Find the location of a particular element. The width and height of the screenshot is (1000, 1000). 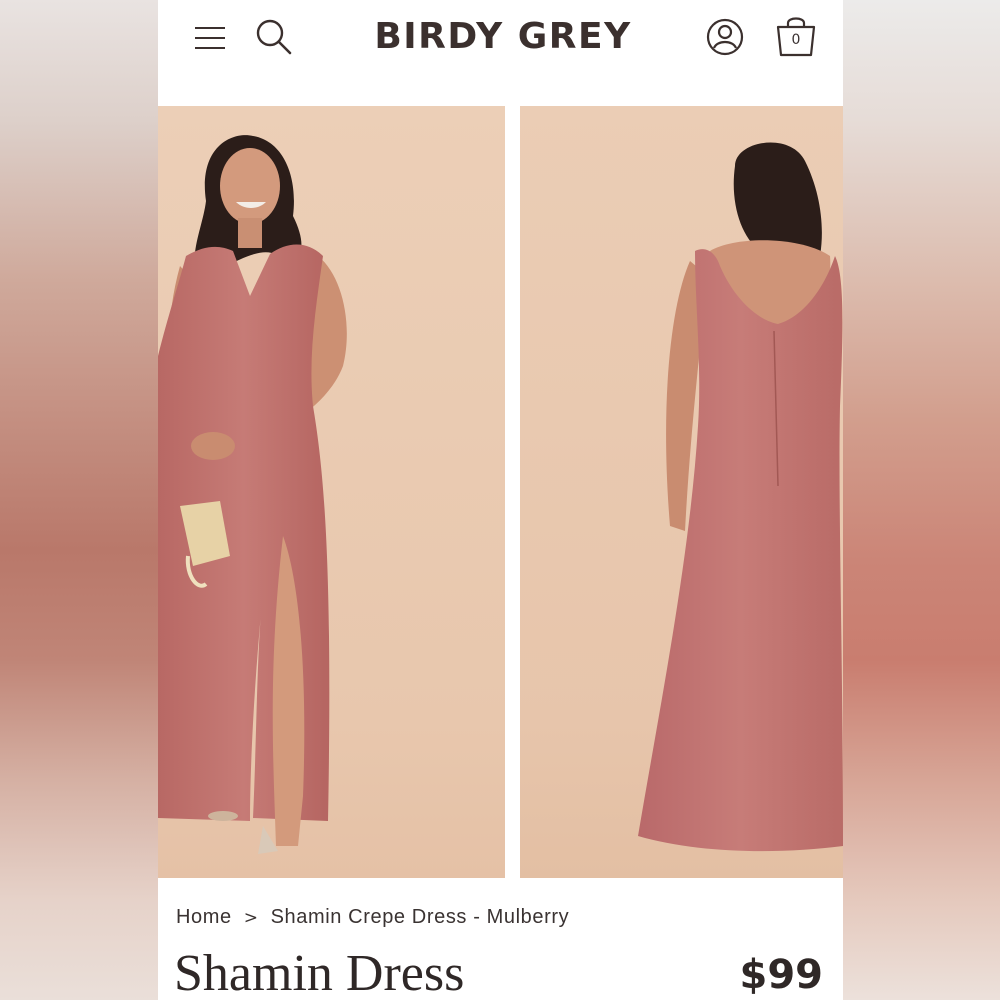

breadcrumb-home-link: Home is located at coordinates (204, 917).